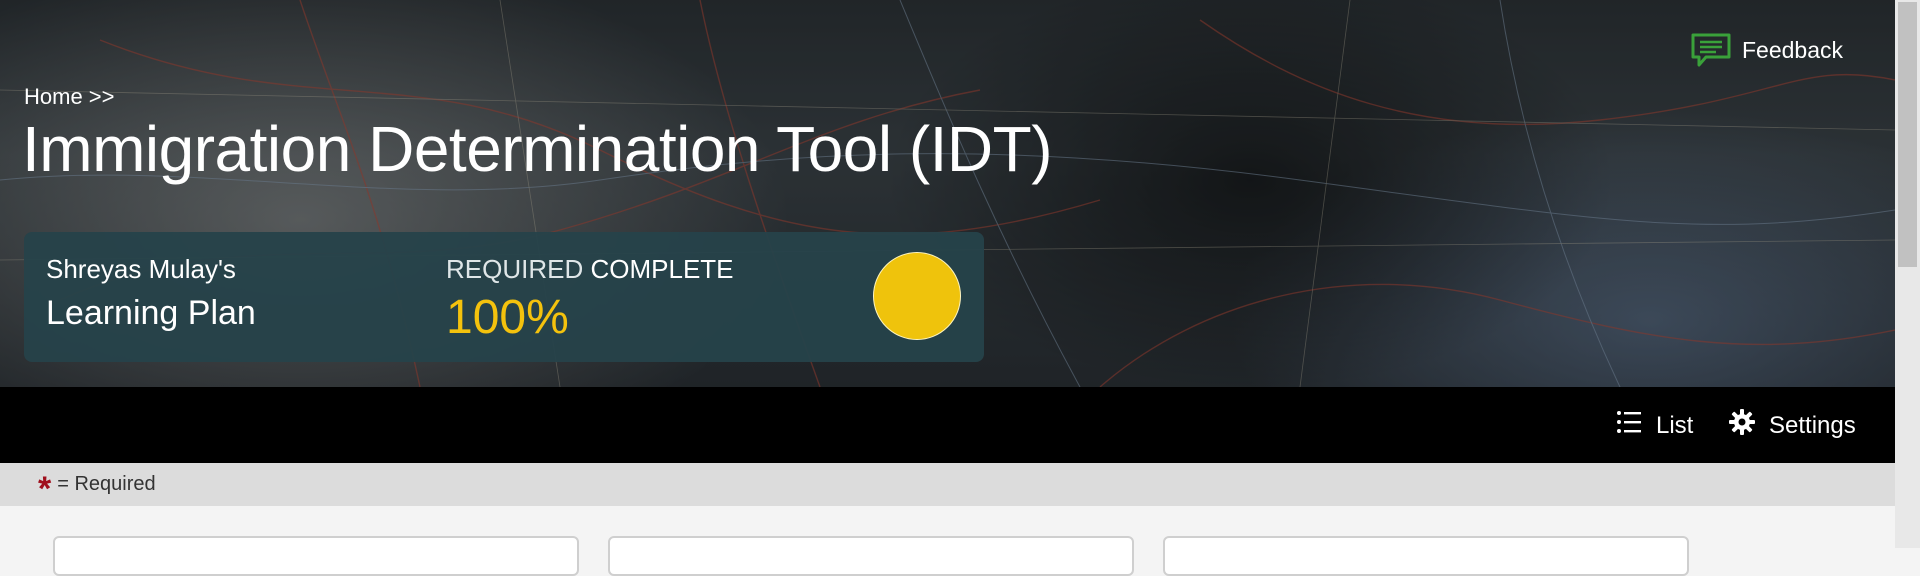  I want to click on feedback-button: Feedback, so click(1766, 50).